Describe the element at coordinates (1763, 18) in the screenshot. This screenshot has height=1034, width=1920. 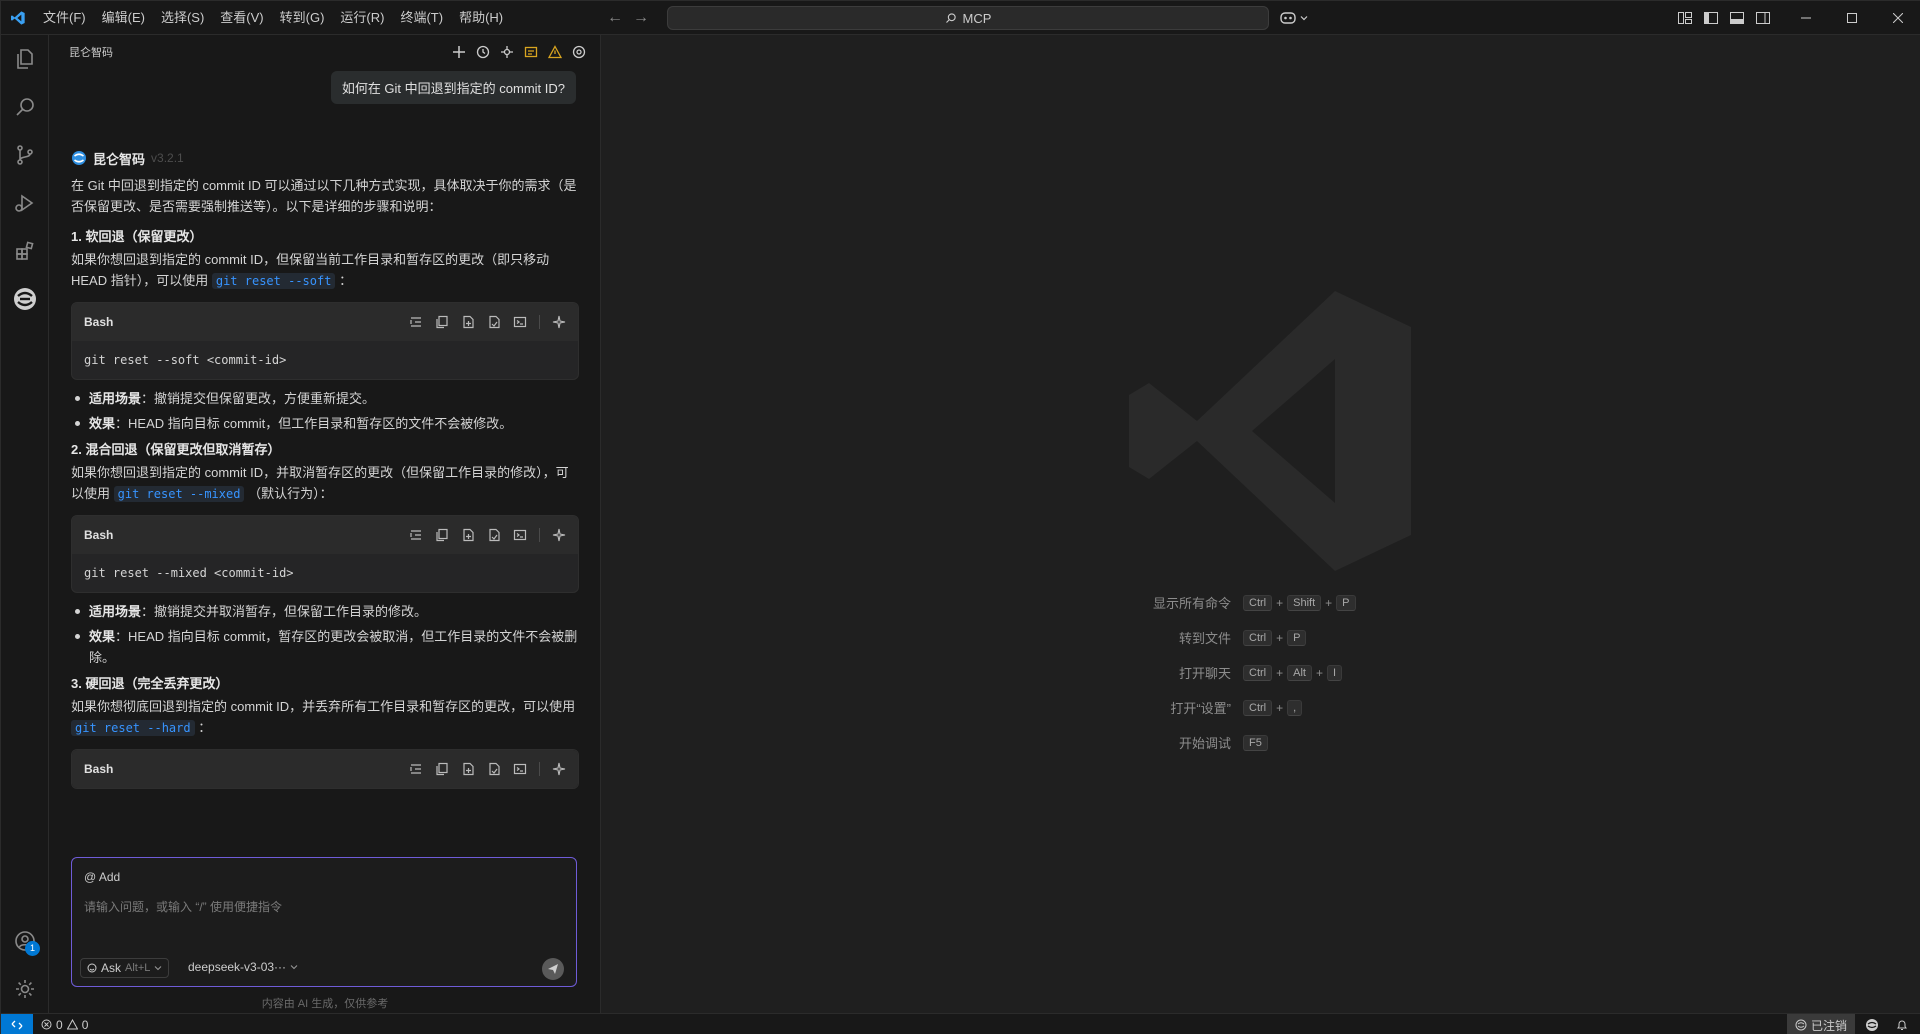
I see `toggle-secondary-sidebar-icon` at that location.